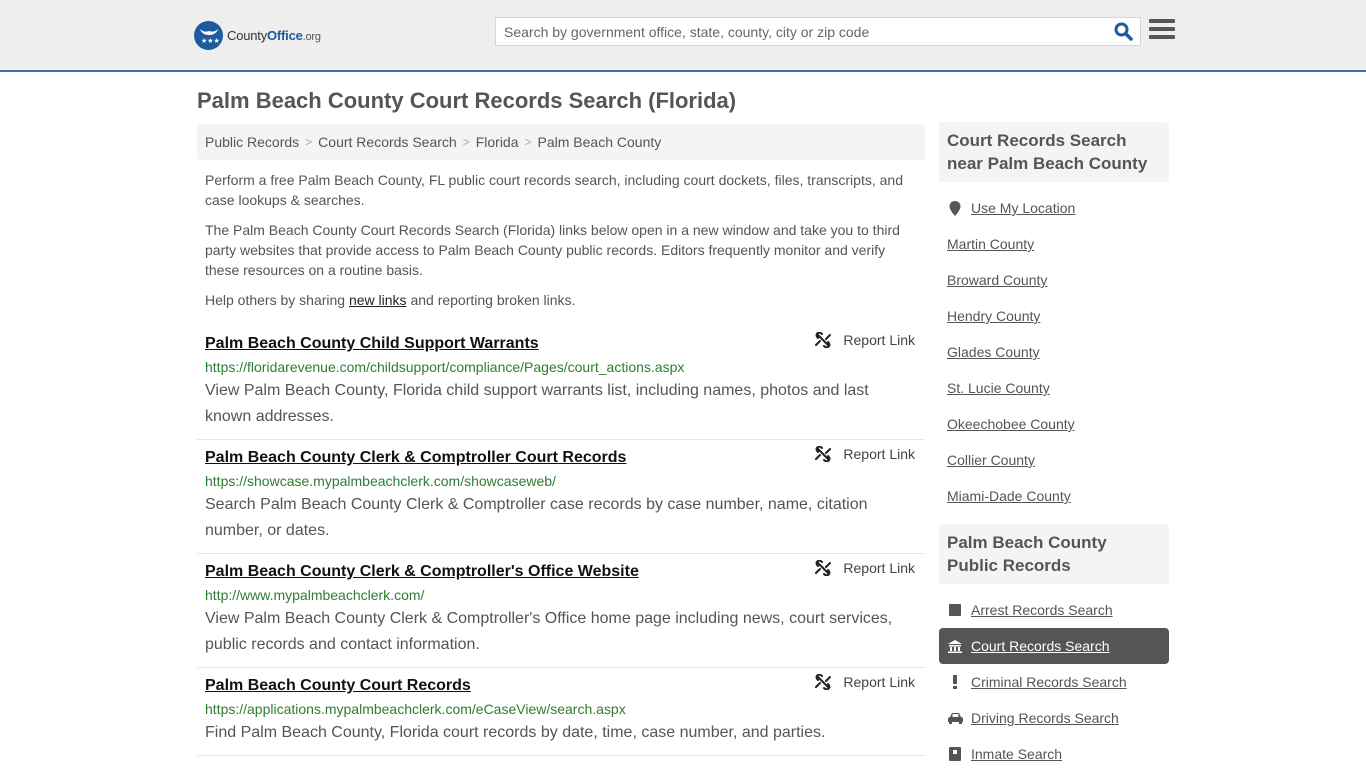  What do you see at coordinates (378, 300) in the screenshot?
I see `new-links-link: new links` at bounding box center [378, 300].